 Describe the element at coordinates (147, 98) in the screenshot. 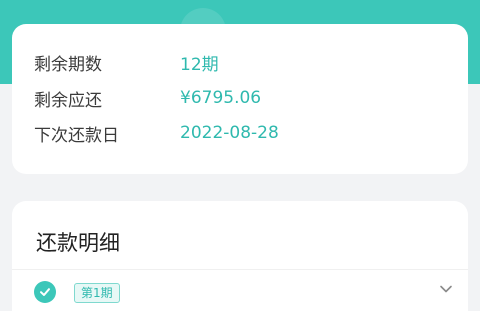

I see `remaining-amount-row: 剩余应还 ¥6795.06` at that location.